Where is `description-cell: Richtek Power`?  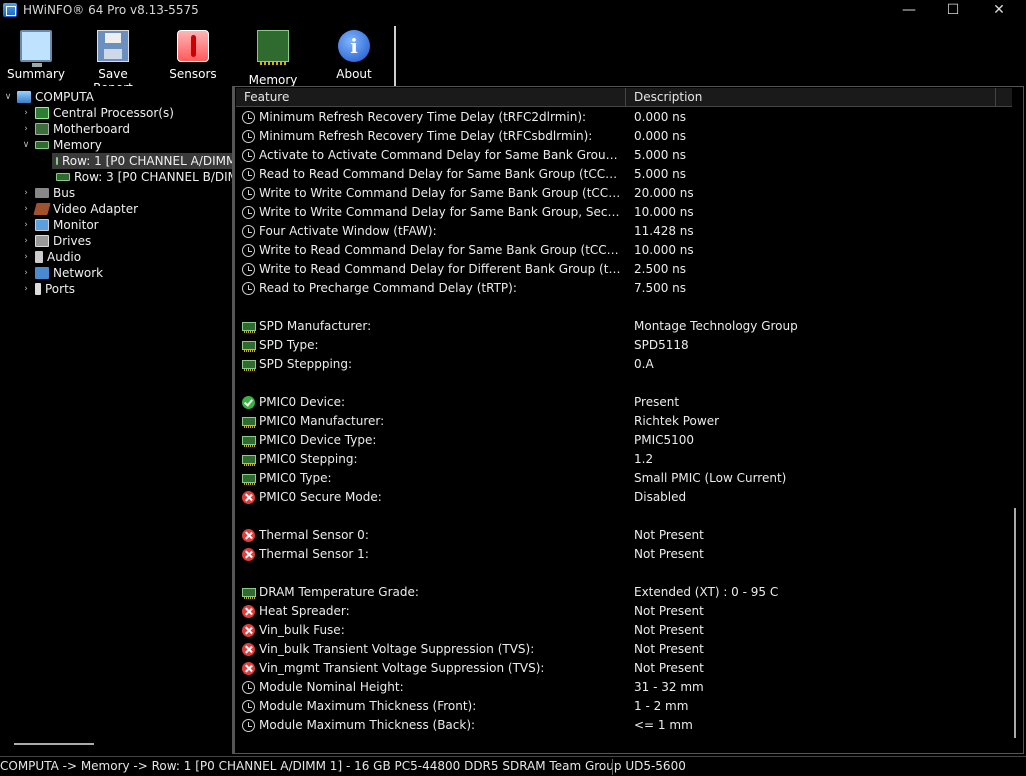 description-cell: Richtek Power is located at coordinates (677, 421).